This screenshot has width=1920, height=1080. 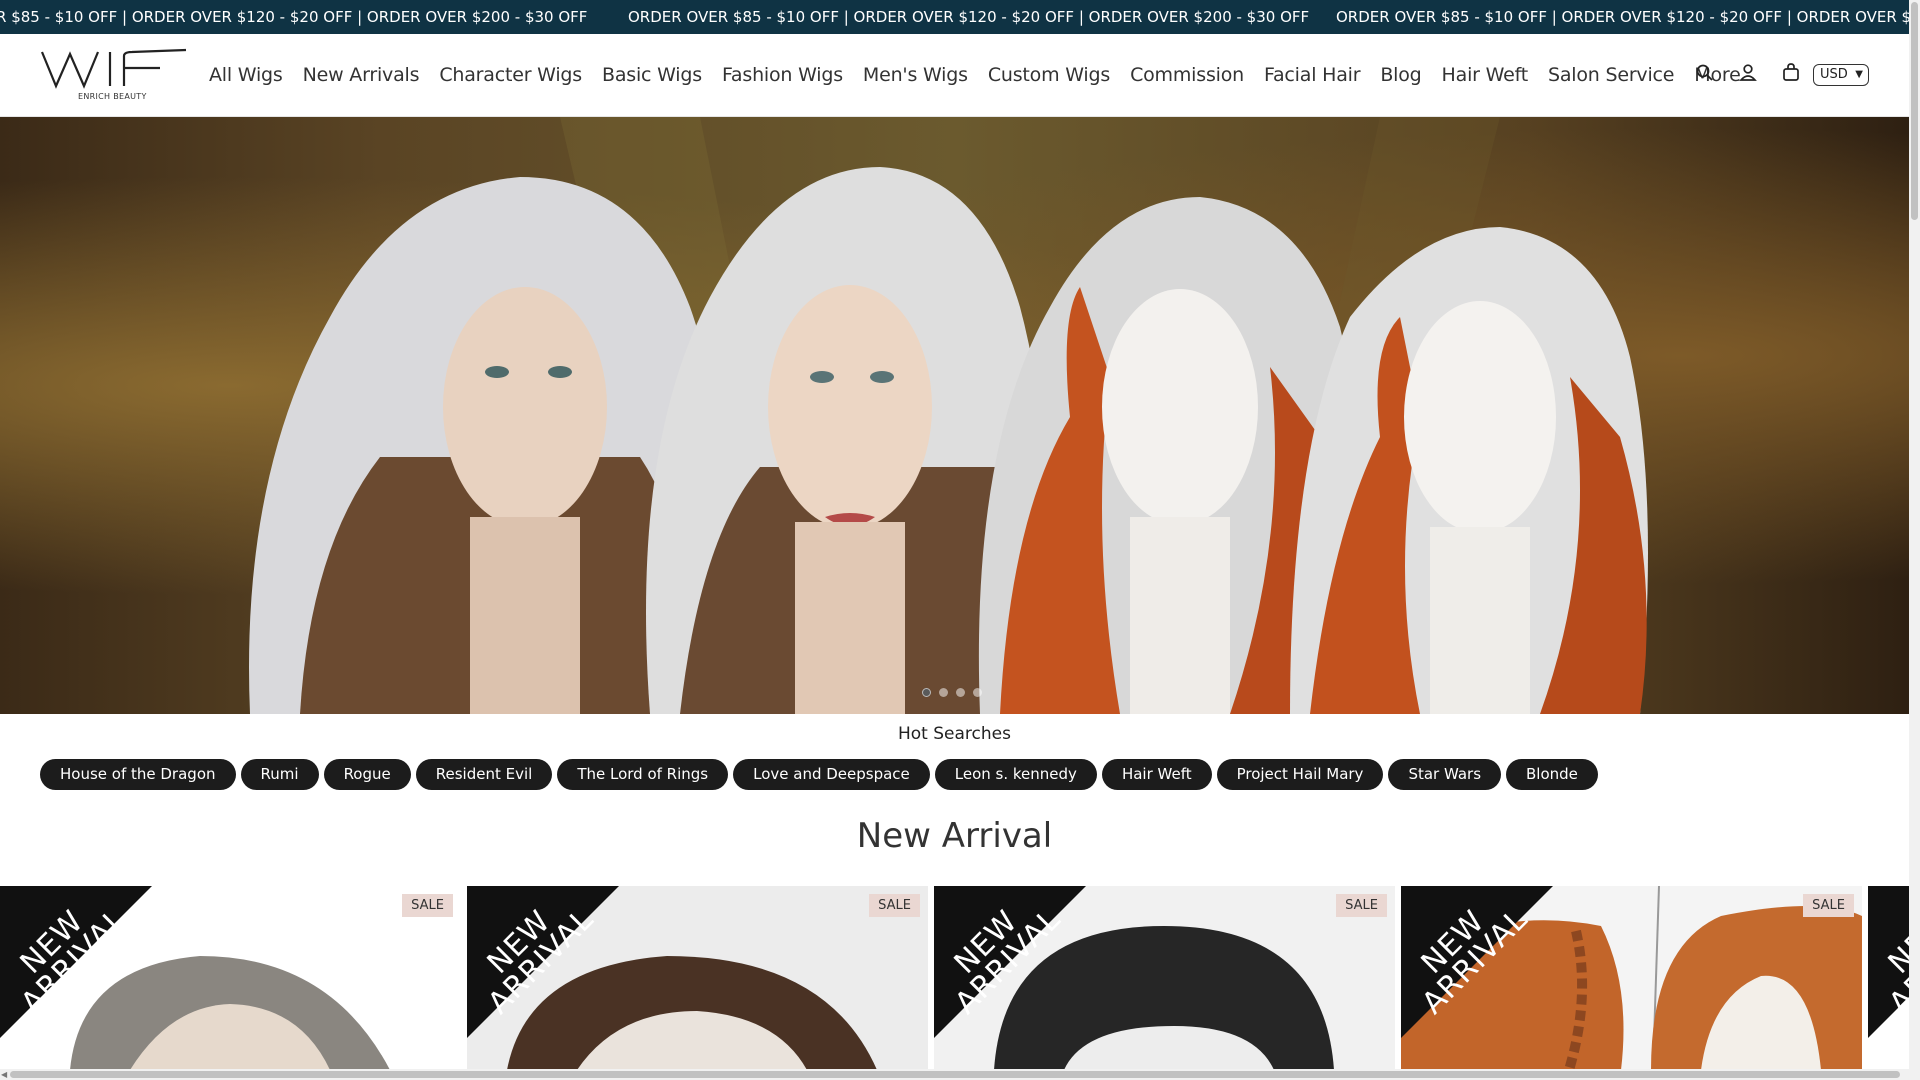 What do you see at coordinates (915, 75) in the screenshot?
I see `nav-mens-wigs: Men's Wigs` at bounding box center [915, 75].